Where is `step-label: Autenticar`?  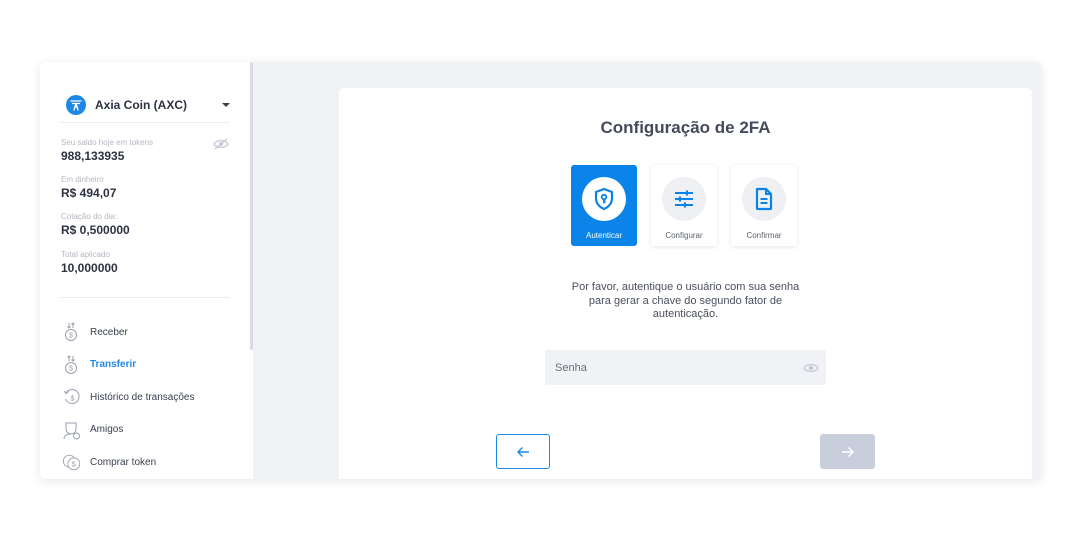
step-label: Autenticar is located at coordinates (604, 235).